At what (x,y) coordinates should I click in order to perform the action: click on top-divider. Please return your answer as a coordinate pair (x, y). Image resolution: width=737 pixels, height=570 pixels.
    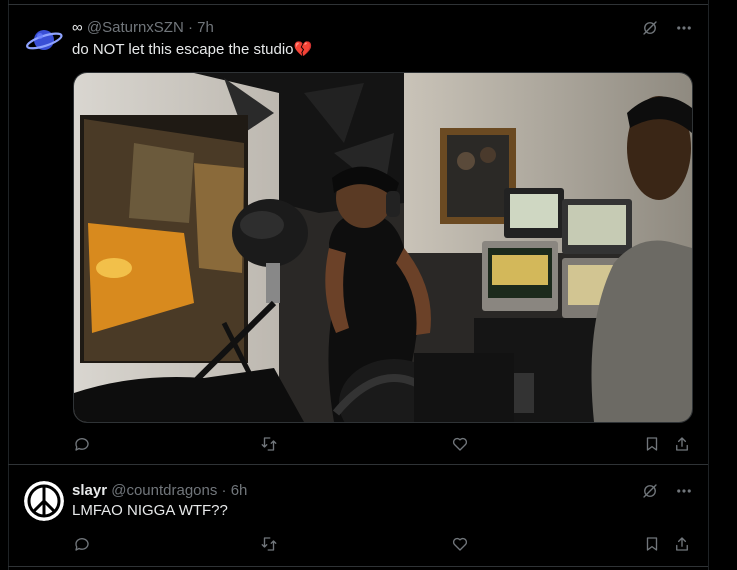
    Looking at the image, I should click on (358, 4).